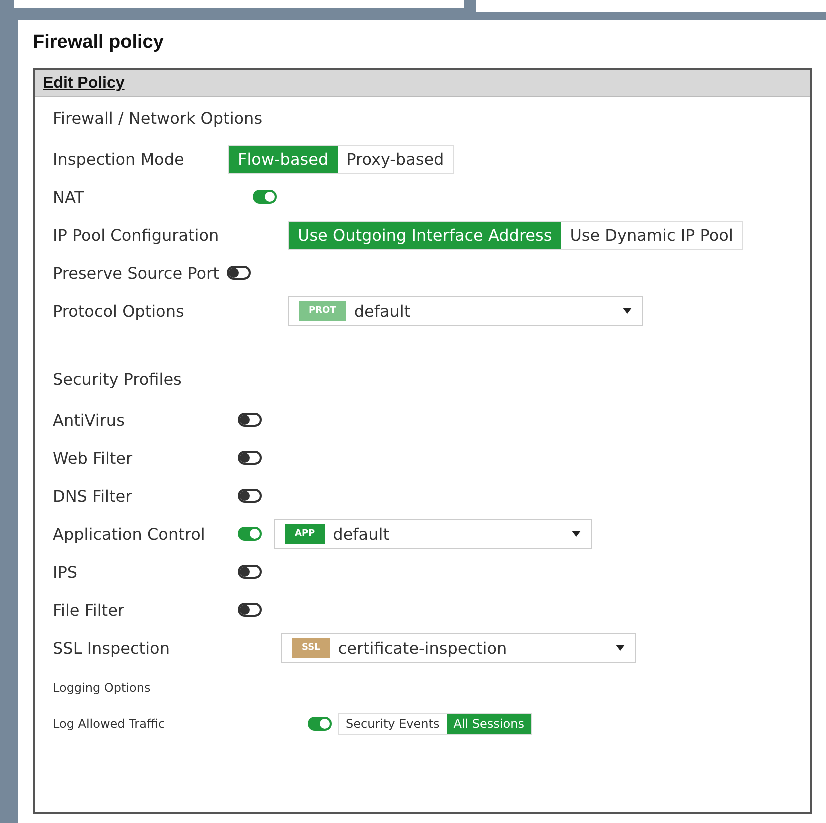  What do you see at coordinates (158, 118) in the screenshot?
I see `section-title: Firewall / Network Options` at bounding box center [158, 118].